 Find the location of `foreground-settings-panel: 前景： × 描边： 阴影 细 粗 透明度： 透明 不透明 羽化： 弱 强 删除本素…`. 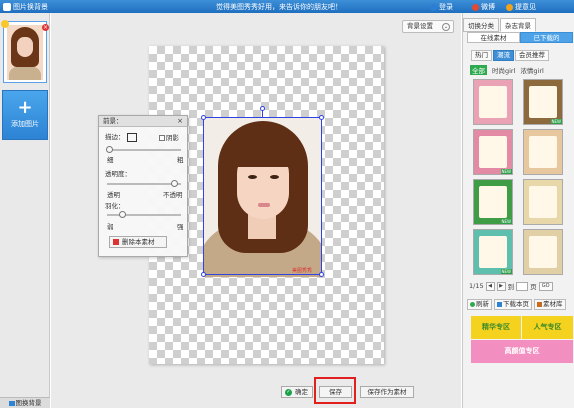

foreground-settings-panel: 前景： × 描边： 阴影 细 粗 透明度： 透明 不透明 羽化： 弱 强 删除本素… is located at coordinates (143, 186).